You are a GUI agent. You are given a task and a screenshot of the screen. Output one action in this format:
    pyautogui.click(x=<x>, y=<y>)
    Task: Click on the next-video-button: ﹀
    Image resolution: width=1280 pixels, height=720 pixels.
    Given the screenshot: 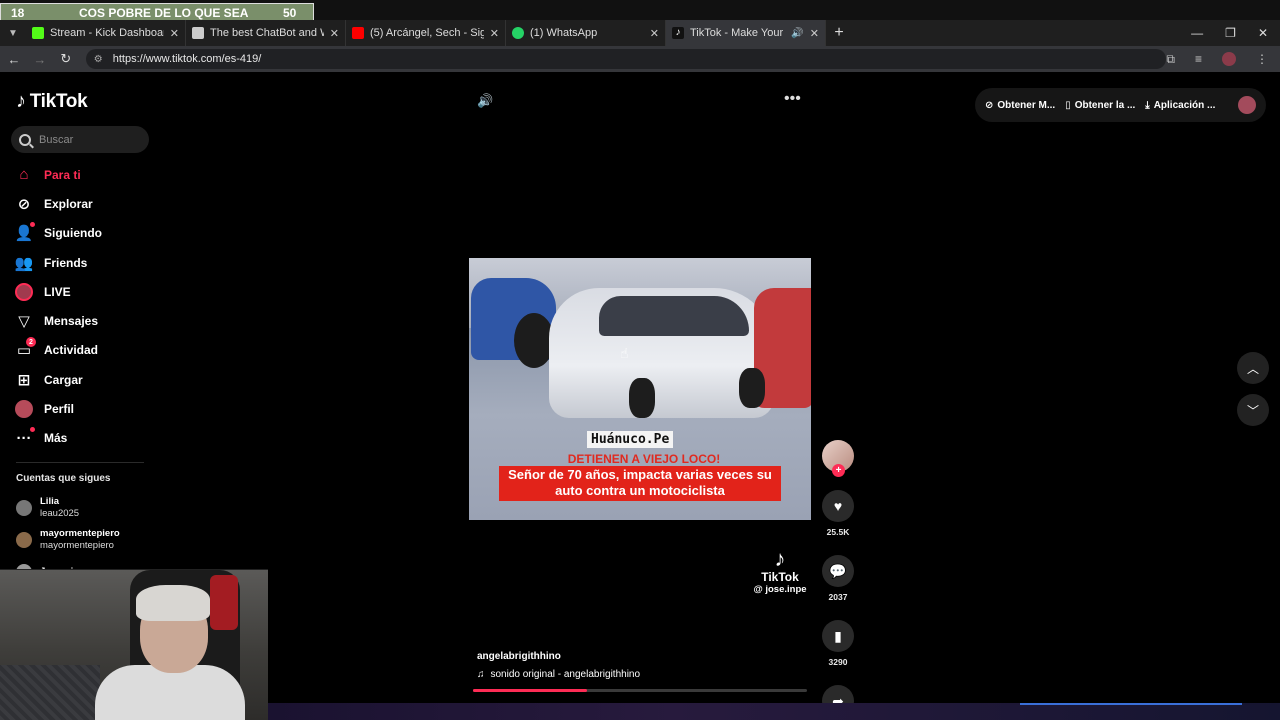 What is the action you would take?
    pyautogui.click(x=1253, y=410)
    